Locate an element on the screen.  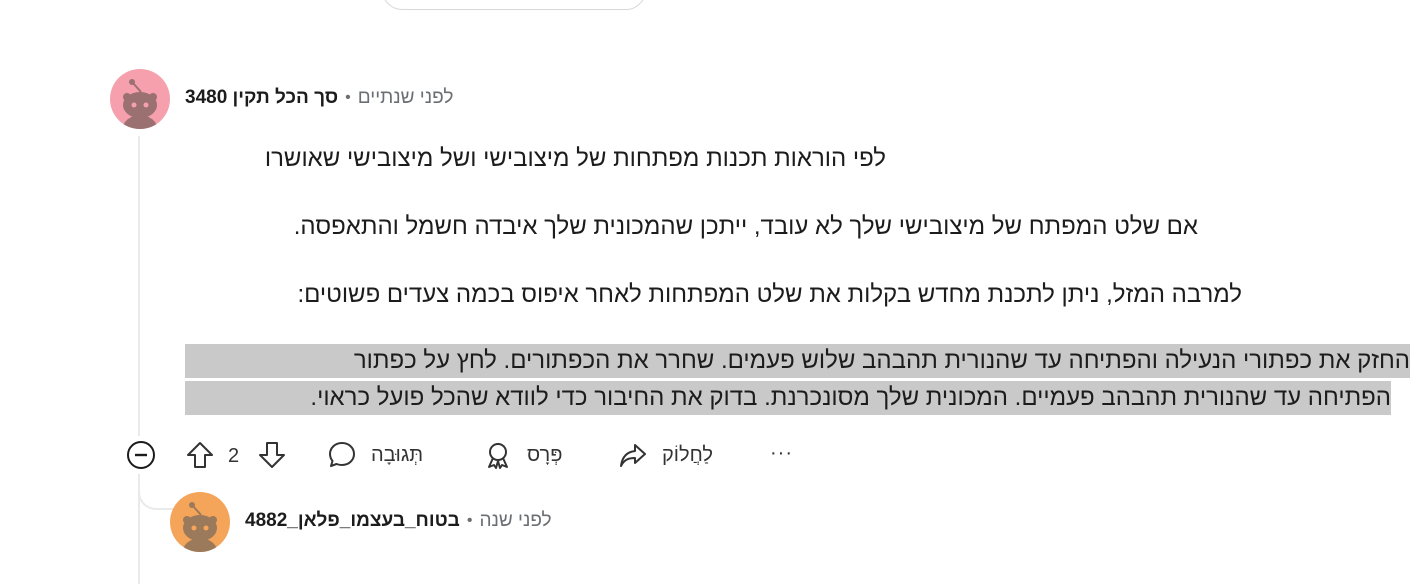
more-options-icon: ··· is located at coordinates (781, 453).